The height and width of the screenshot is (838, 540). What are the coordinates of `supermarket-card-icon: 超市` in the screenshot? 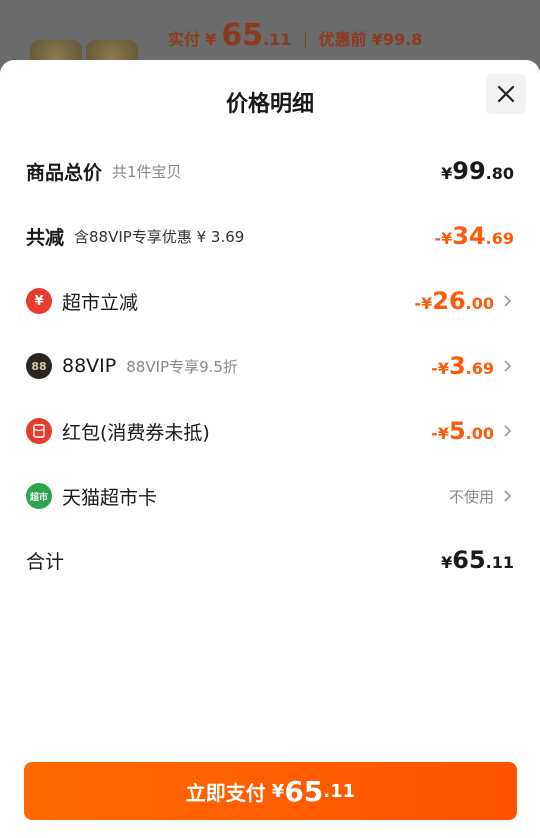 It's located at (39, 496).